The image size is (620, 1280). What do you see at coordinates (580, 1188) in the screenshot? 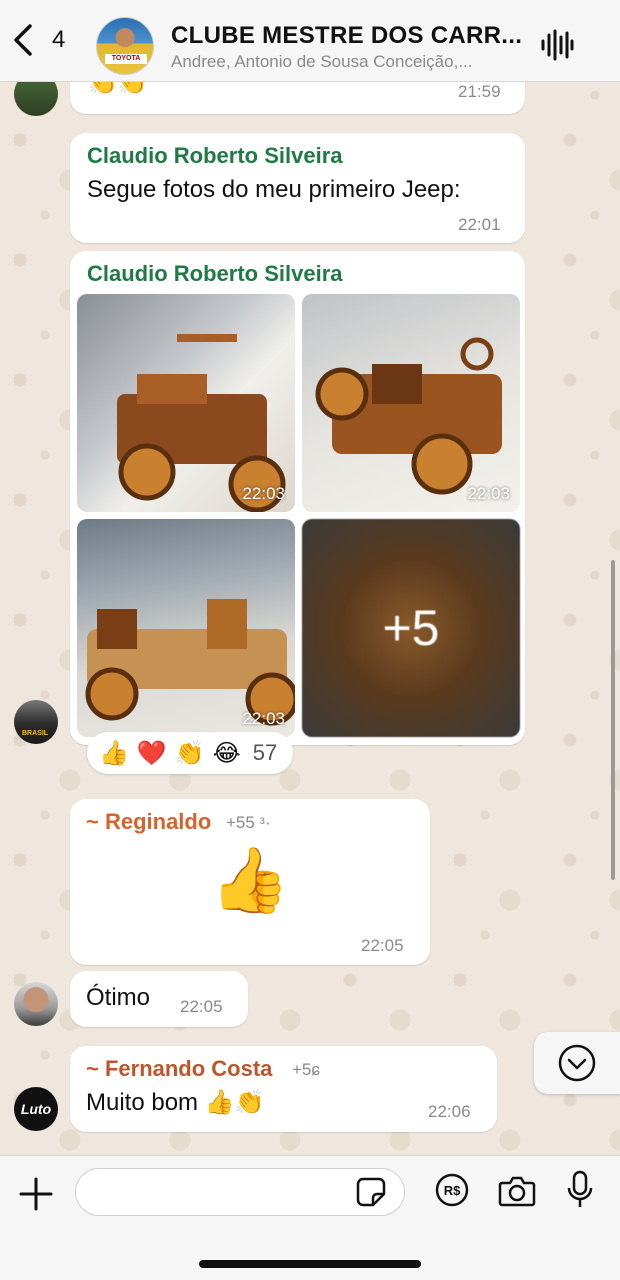
I see `microphone-icon` at bounding box center [580, 1188].